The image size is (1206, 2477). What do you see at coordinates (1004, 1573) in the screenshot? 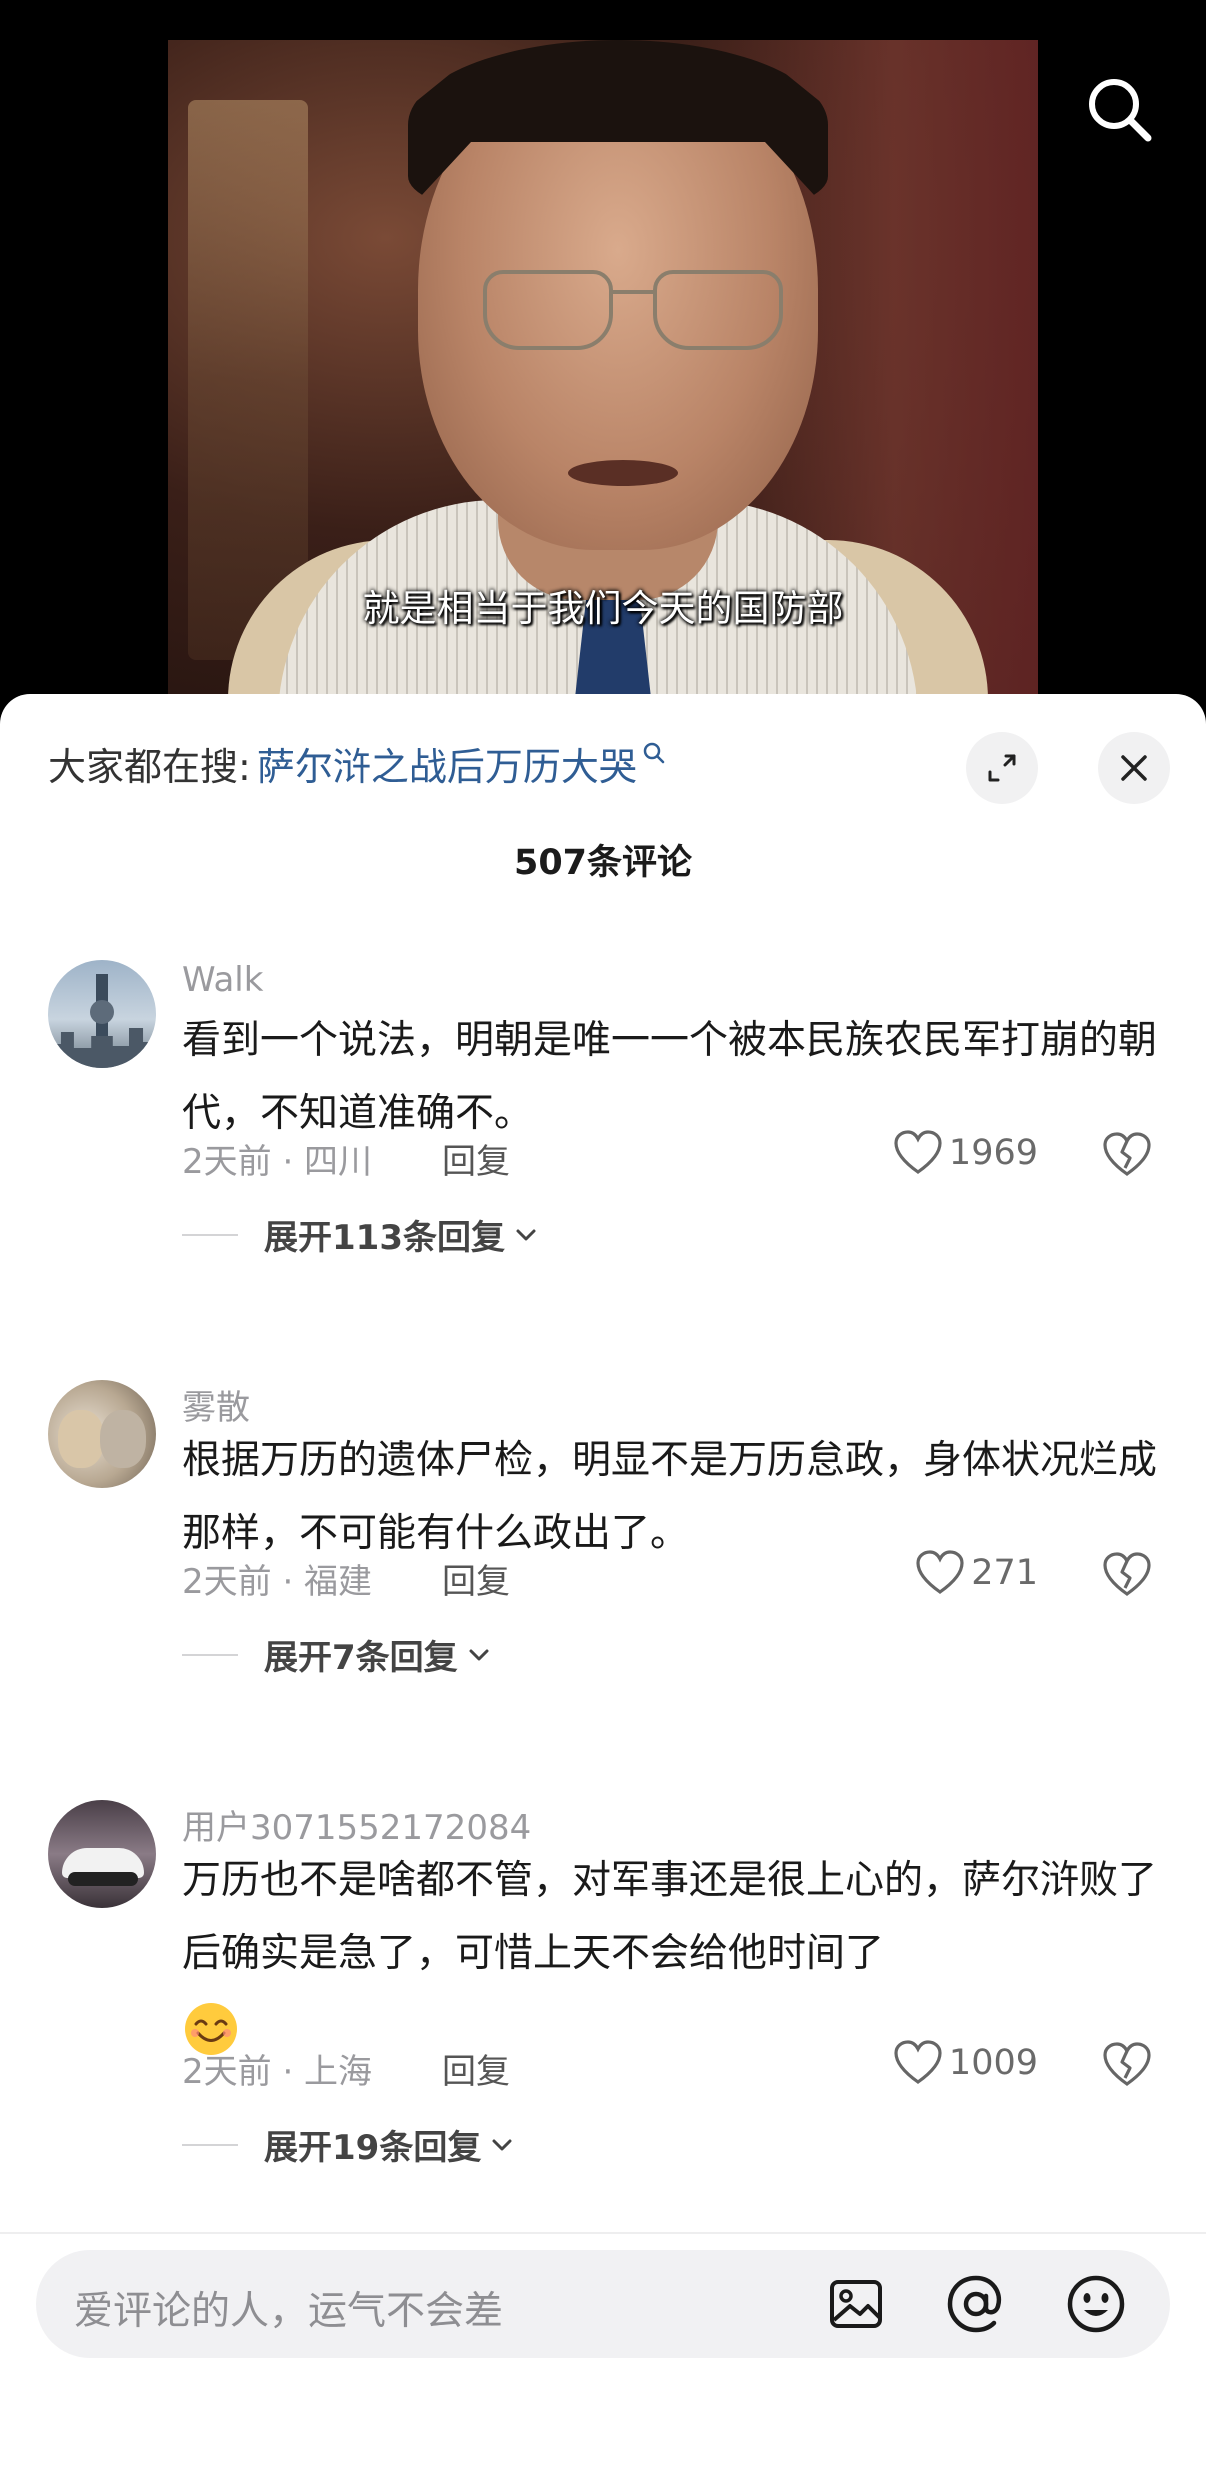
I see `like-count: 271` at bounding box center [1004, 1573].